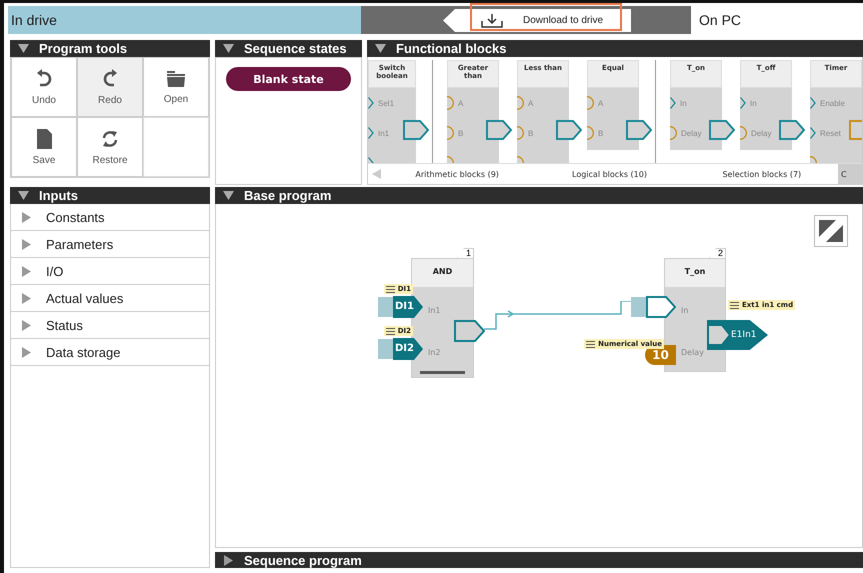 Image resolution: width=863 pixels, height=573 pixels. I want to click on input-category: Data storage, so click(110, 352).